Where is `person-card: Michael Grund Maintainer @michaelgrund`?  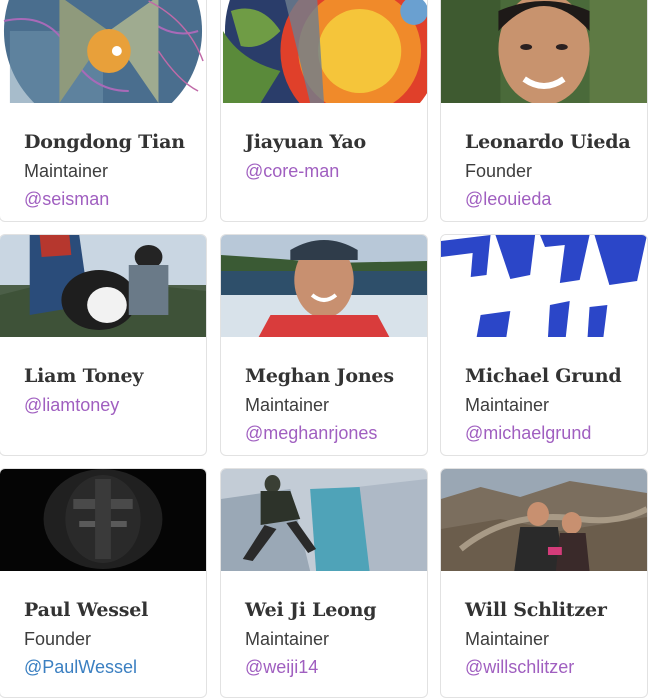 person-card: Michael Grund Maintainer @michaelgrund is located at coordinates (544, 345).